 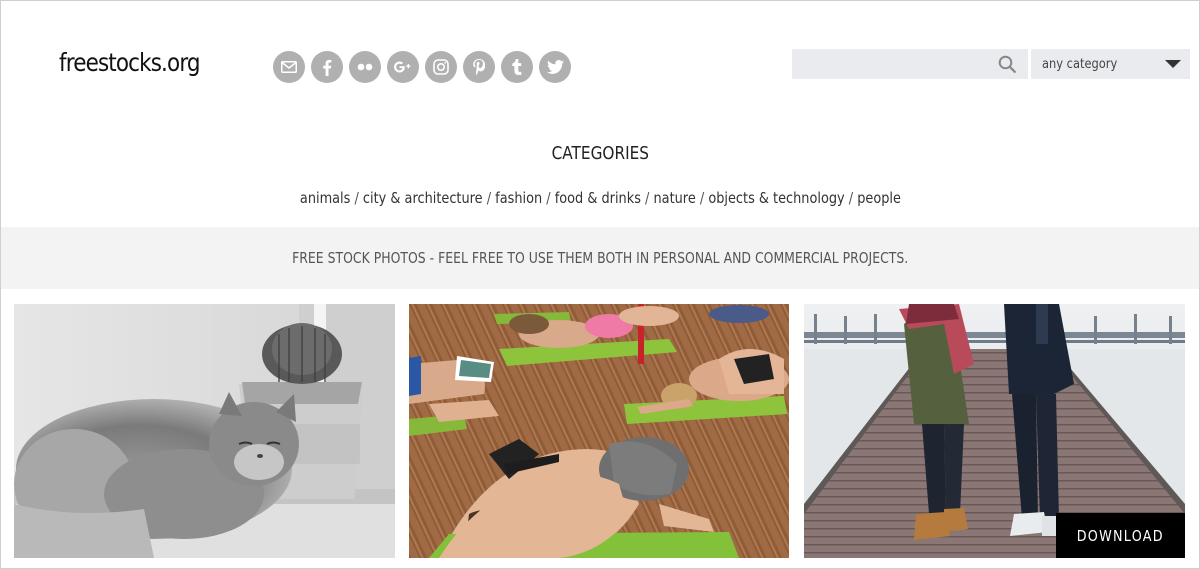 I want to click on twitter-icon, so click(x=555, y=67).